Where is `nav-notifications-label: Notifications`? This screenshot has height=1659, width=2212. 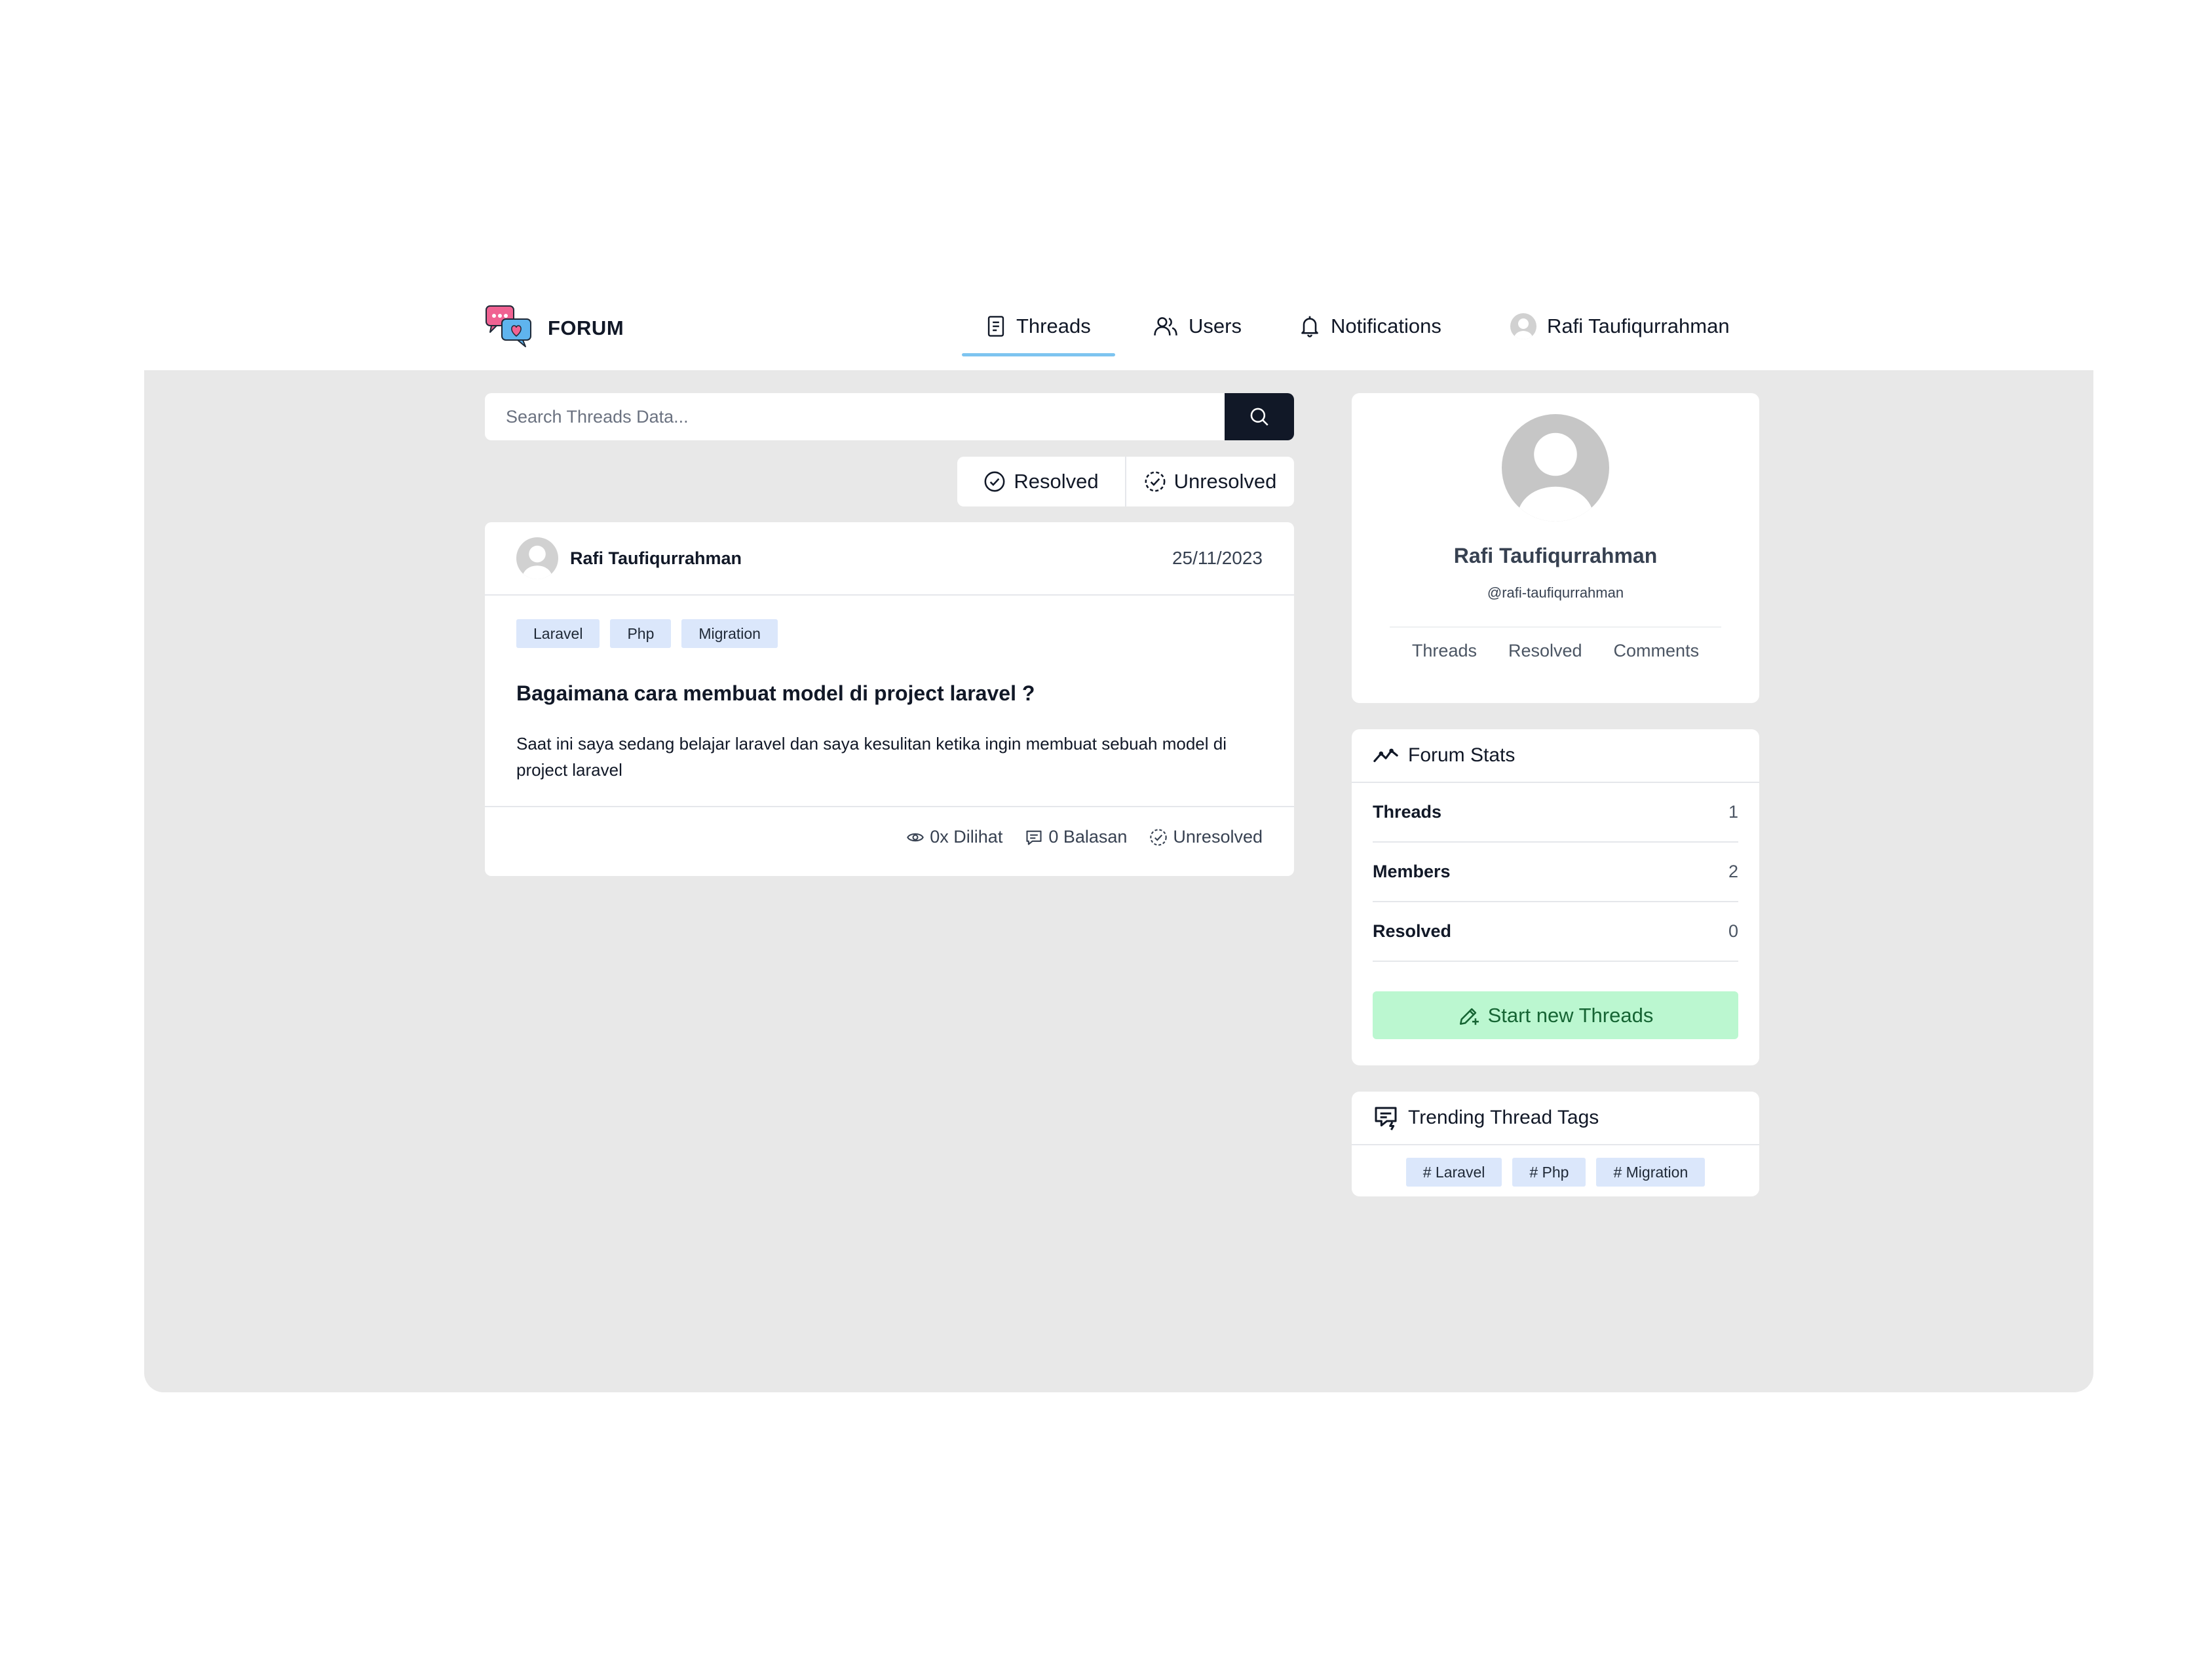 nav-notifications-label: Notifications is located at coordinates (1386, 326).